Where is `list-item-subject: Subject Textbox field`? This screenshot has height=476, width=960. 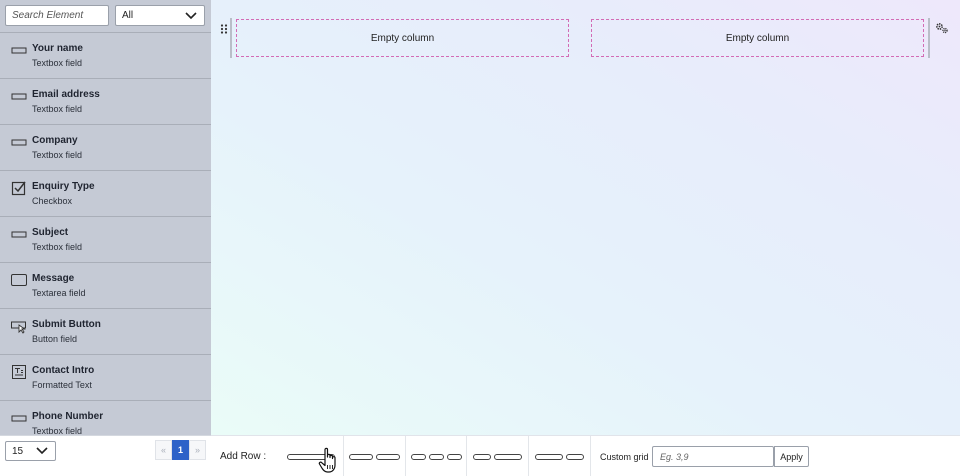
list-item-subject: Subject Textbox field is located at coordinates (105, 239).